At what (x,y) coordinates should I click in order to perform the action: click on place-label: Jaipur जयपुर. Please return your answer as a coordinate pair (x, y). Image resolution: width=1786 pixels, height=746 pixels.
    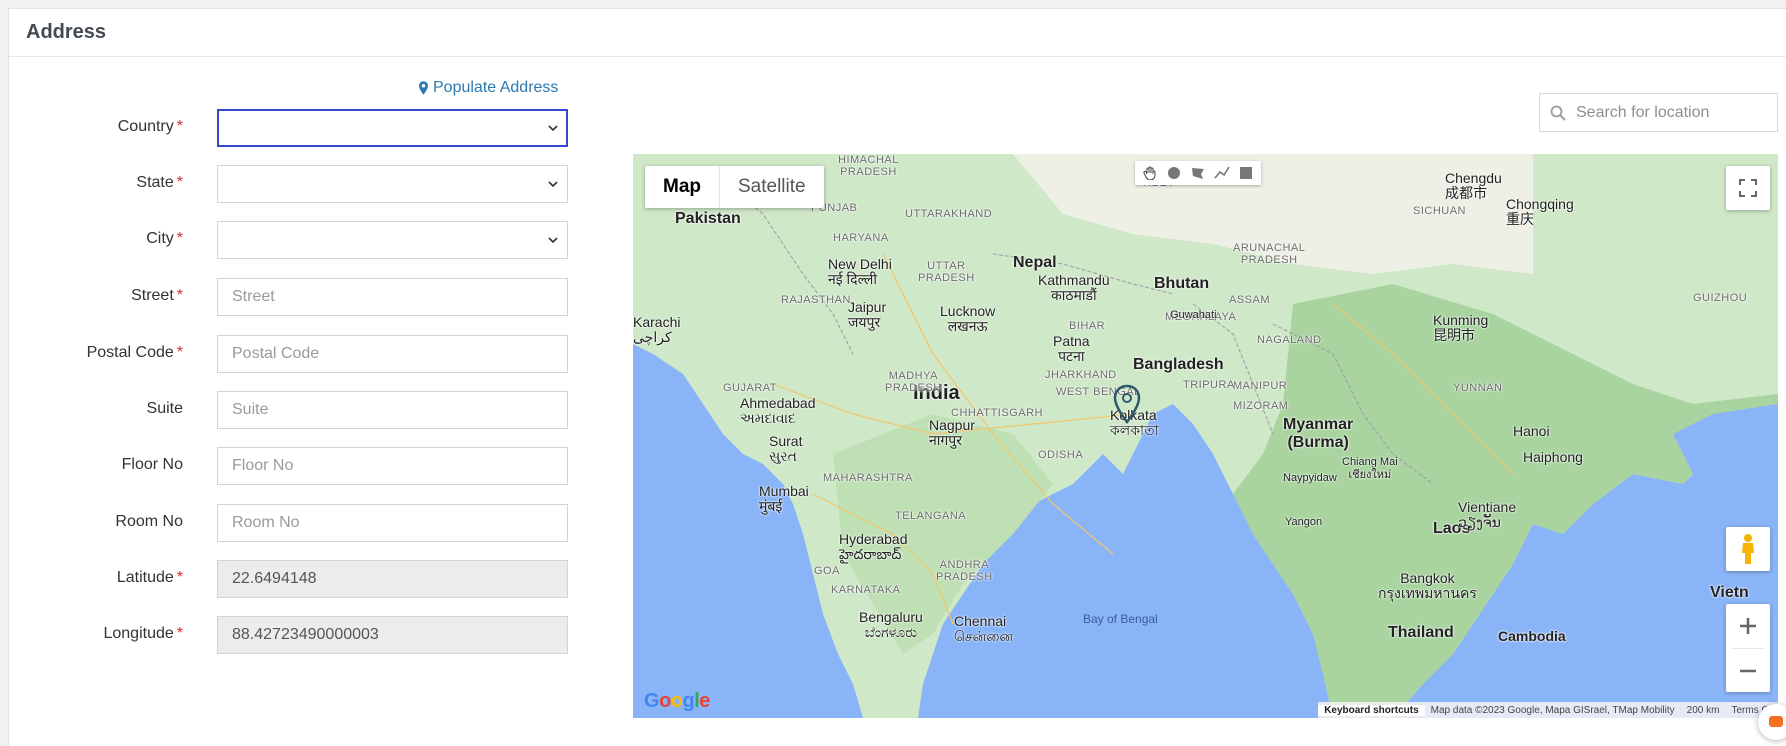
    Looking at the image, I should click on (867, 314).